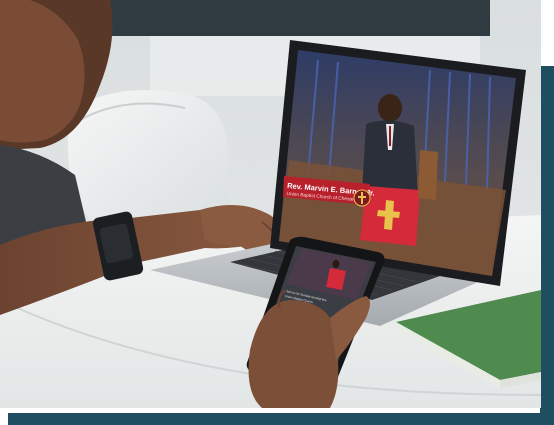 The width and height of the screenshot is (554, 425). What do you see at coordinates (149, 157) in the screenshot?
I see `white-chair` at bounding box center [149, 157].